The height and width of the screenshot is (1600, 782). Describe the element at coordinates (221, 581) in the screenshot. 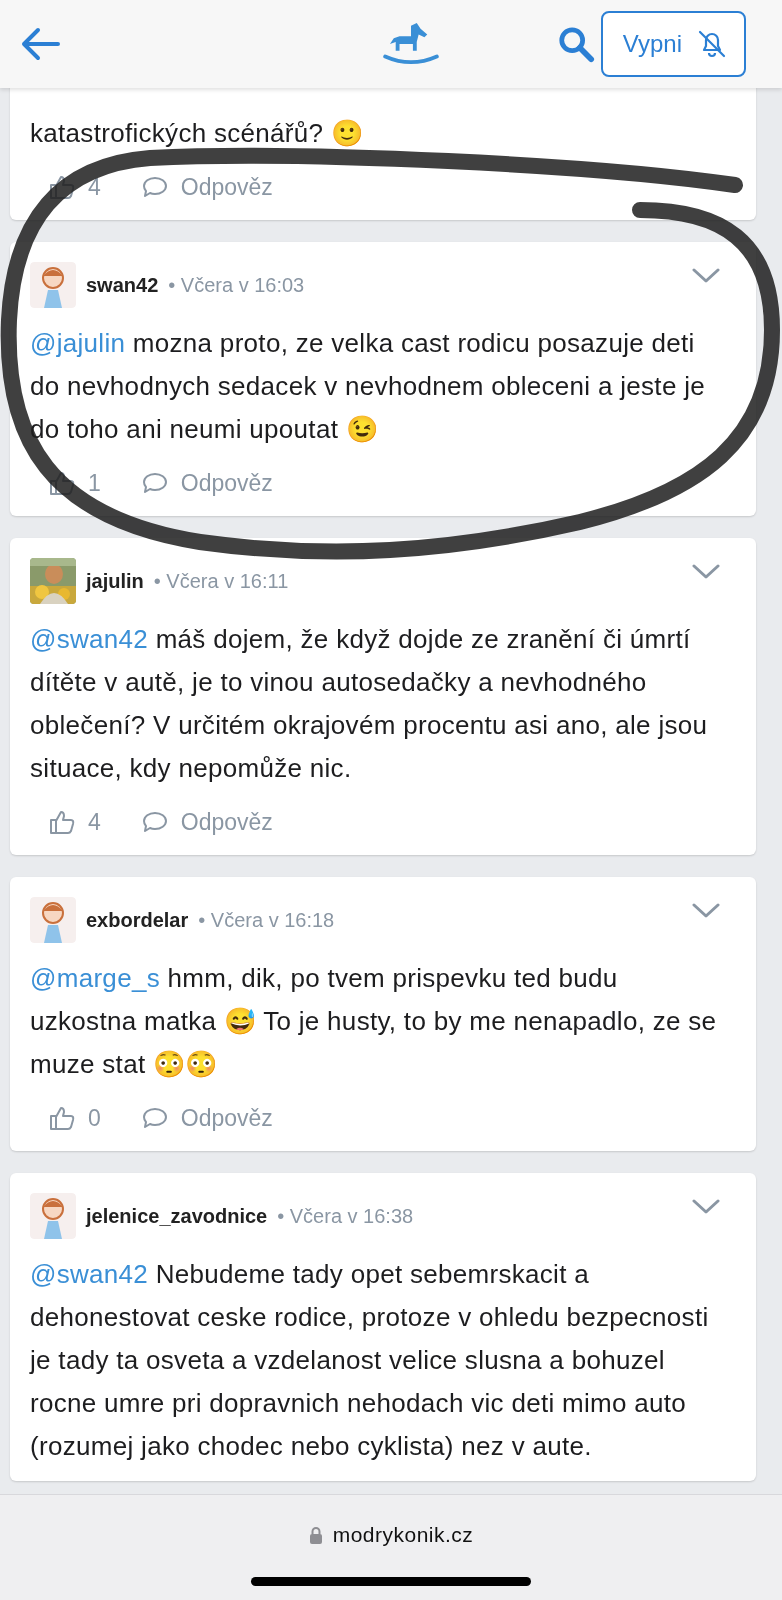

I see `post-time: • Včera v 16:11` at that location.